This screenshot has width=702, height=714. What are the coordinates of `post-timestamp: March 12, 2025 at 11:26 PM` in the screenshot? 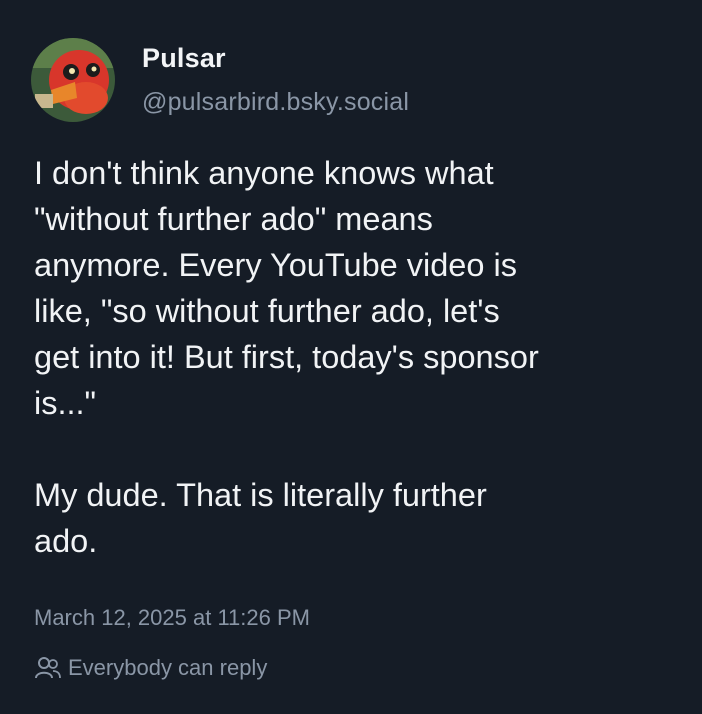 It's located at (172, 618).